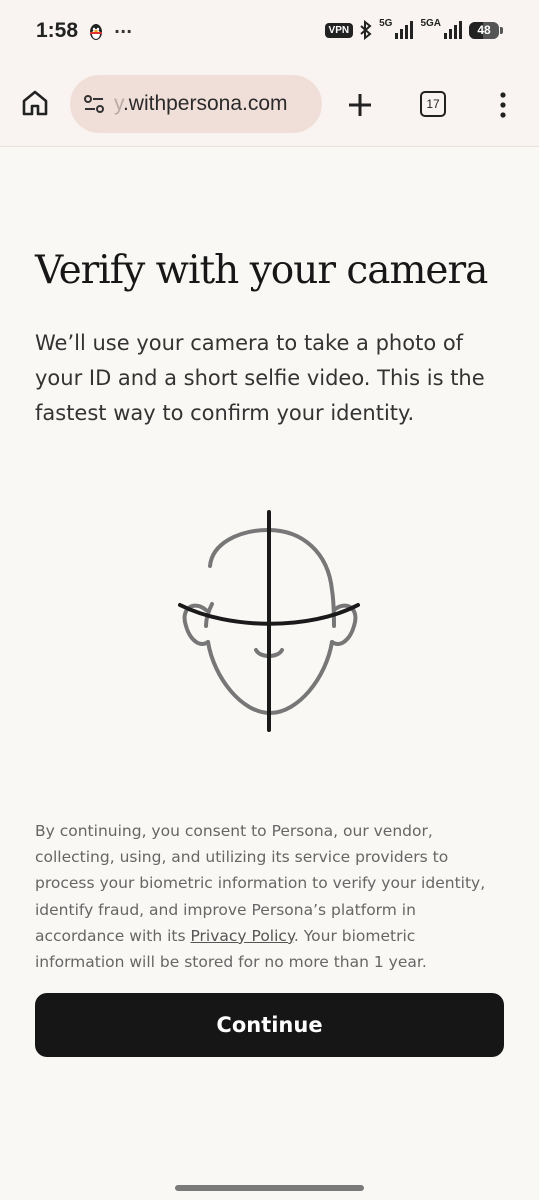 The width and height of the screenshot is (539, 1200). I want to click on more-notifications-icon: ···, so click(123, 31).